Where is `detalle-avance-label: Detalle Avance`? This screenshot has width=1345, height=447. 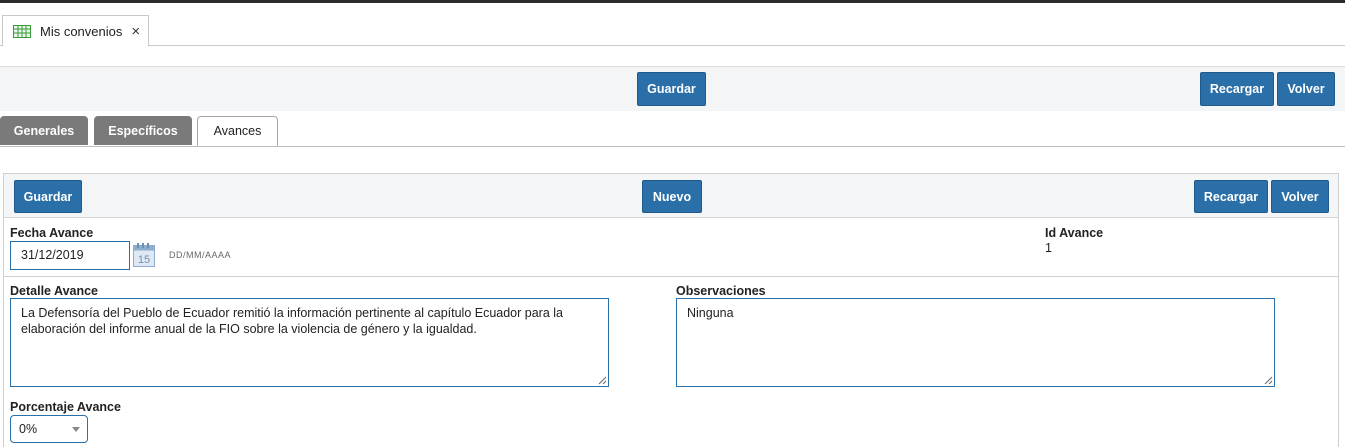
detalle-avance-label: Detalle Avance is located at coordinates (54, 291).